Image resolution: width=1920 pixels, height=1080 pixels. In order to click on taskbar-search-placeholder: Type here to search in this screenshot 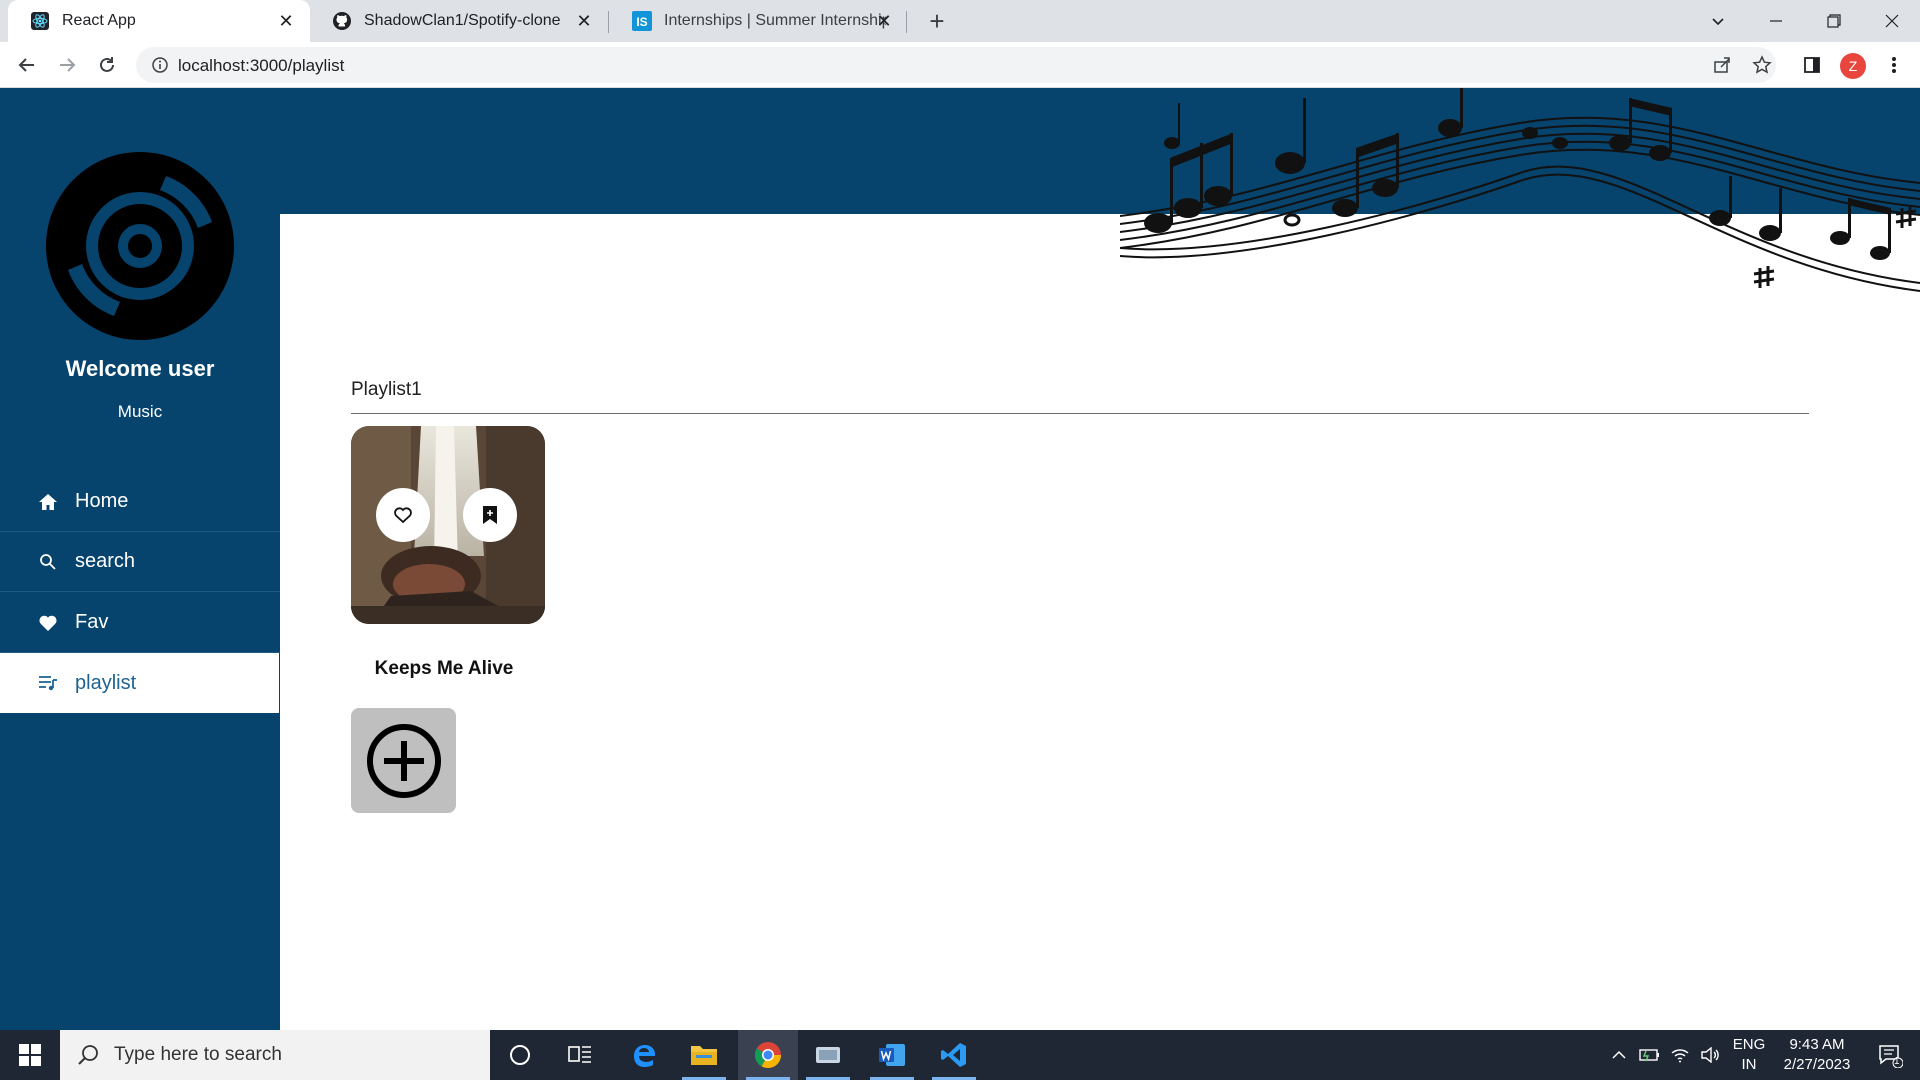, I will do `click(198, 1054)`.